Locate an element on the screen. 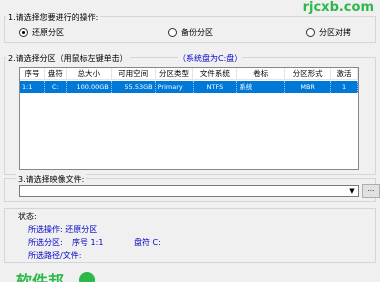  col-file-system: 文件系统 is located at coordinates (215, 73).